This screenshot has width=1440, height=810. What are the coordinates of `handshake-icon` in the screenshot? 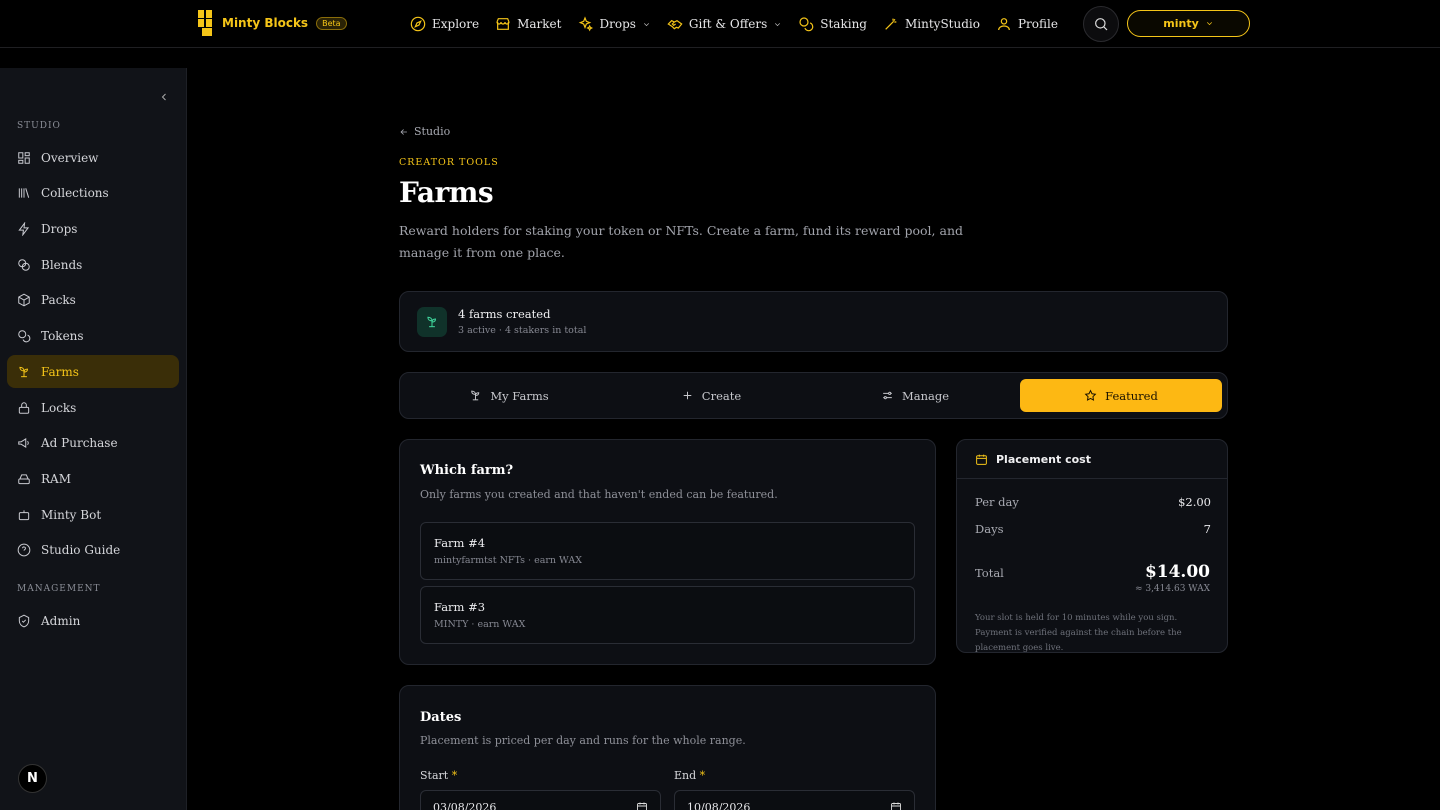 It's located at (675, 24).